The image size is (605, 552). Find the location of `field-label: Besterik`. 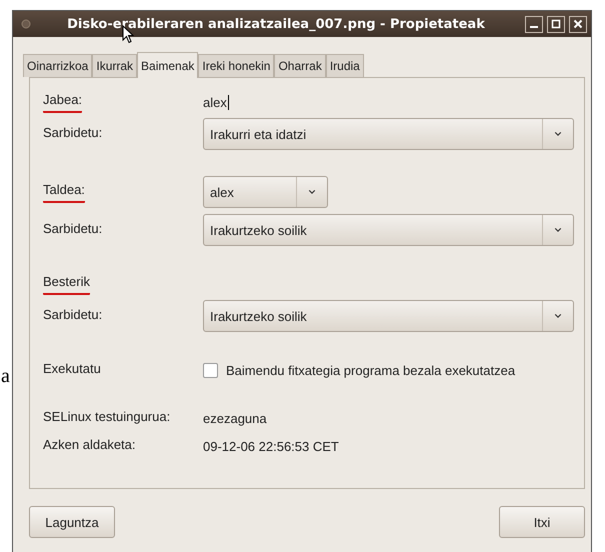

field-label: Besterik is located at coordinates (66, 284).